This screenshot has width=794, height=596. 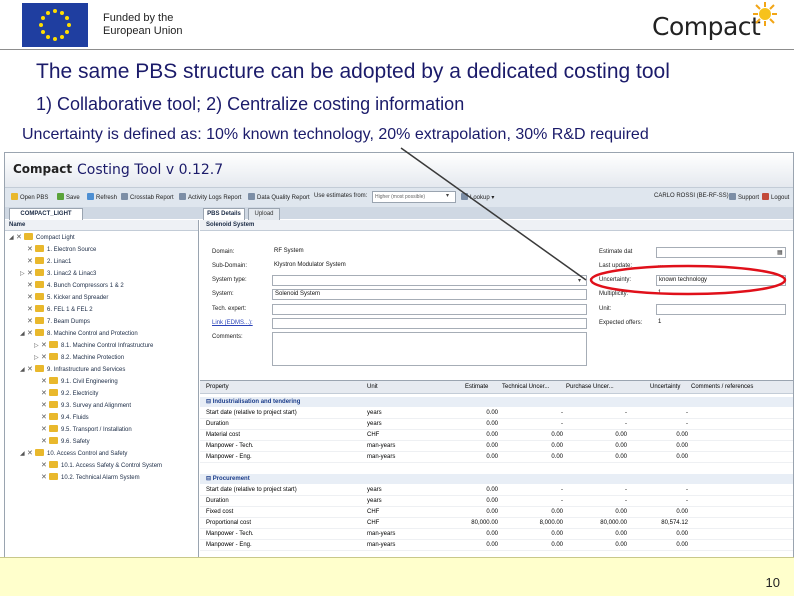 I want to click on tree-item: ✕ 9.3. Survey and Alignment, so click(x=86, y=406).